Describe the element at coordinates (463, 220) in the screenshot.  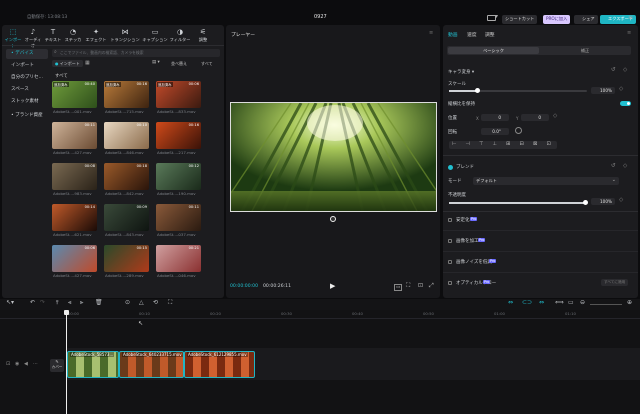
I see `stabilize-label: 安定化` at that location.